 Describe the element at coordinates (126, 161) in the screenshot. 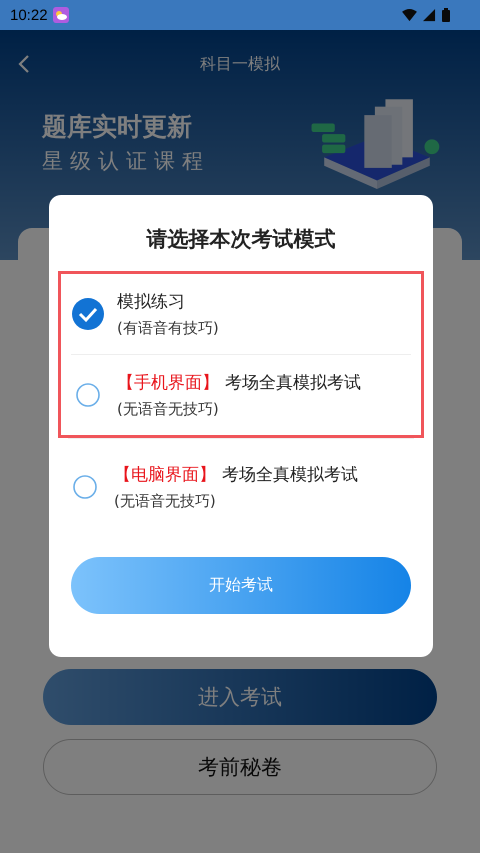

I see `banner-tagline: 星级认证课程` at that location.